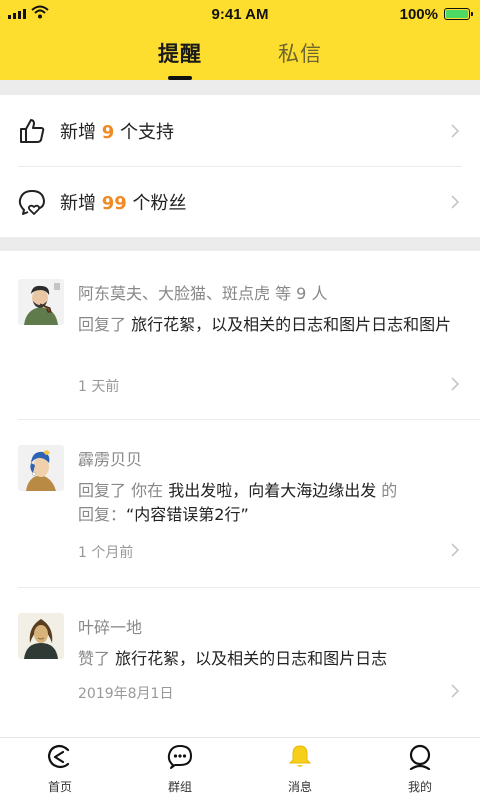 The width and height of the screenshot is (480, 800). Describe the element at coordinates (187, 514) in the screenshot. I see `reply-text: “内容错误第2行”` at that location.